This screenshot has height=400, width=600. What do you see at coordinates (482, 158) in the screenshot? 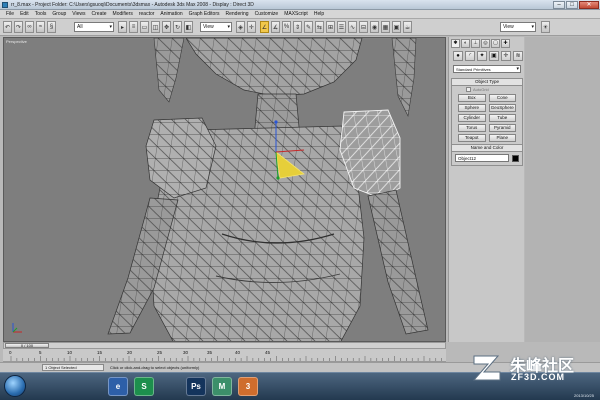
I see `object-name-field: Object12` at bounding box center [482, 158].